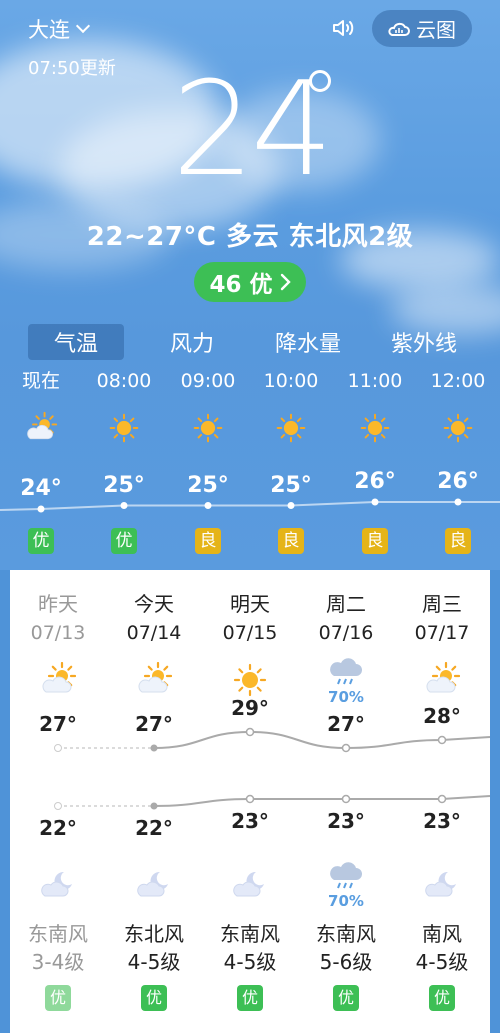 The height and width of the screenshot is (1033, 500). I want to click on hourly-item: 09:00 25° 良, so click(208, 461).